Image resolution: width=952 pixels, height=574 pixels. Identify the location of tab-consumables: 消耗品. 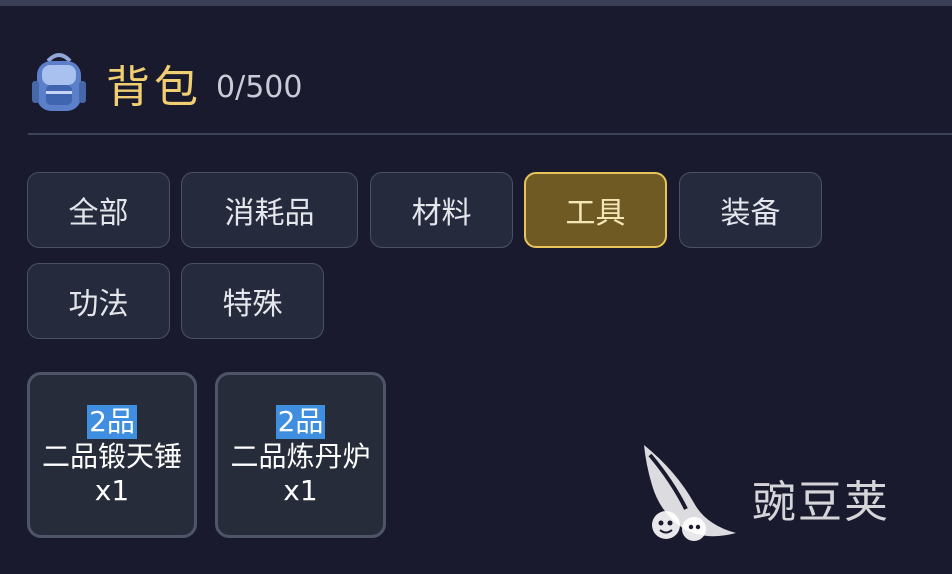
(269, 210).